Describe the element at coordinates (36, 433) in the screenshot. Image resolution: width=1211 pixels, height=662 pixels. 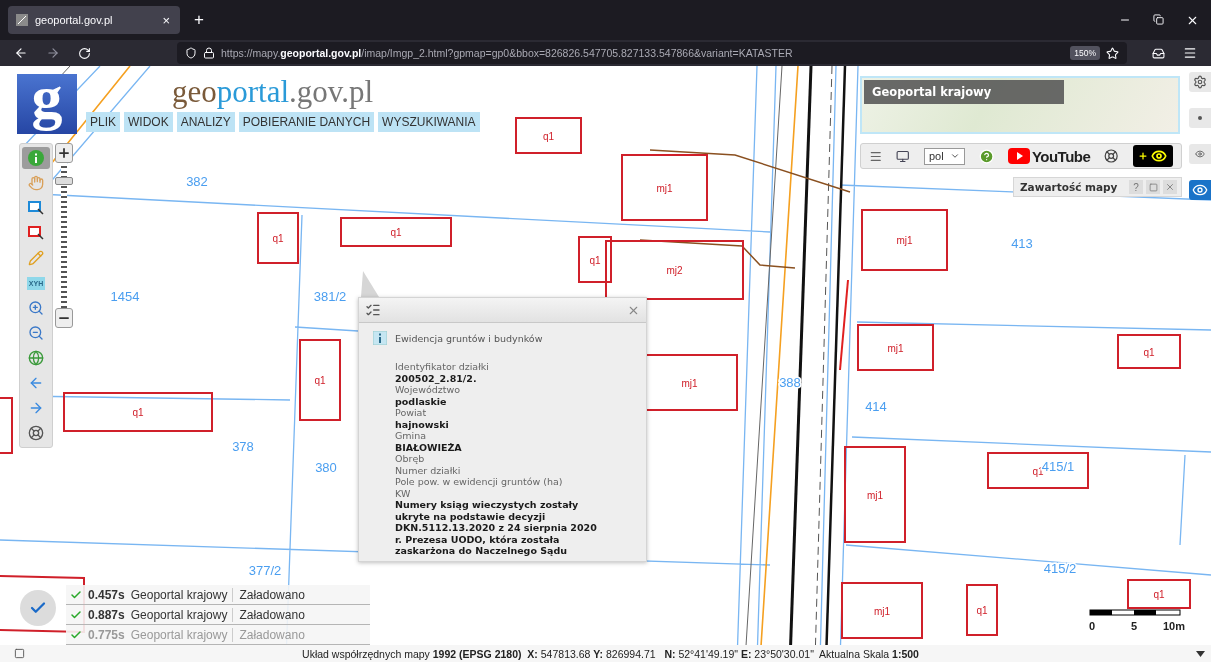
I see `compass-icon` at that location.